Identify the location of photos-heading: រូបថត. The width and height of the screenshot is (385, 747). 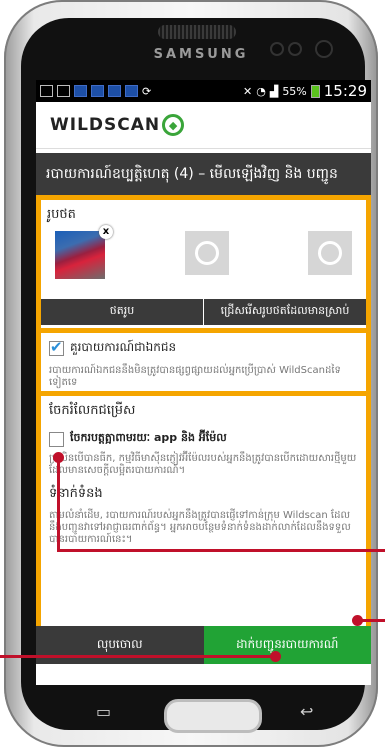
(61, 214).